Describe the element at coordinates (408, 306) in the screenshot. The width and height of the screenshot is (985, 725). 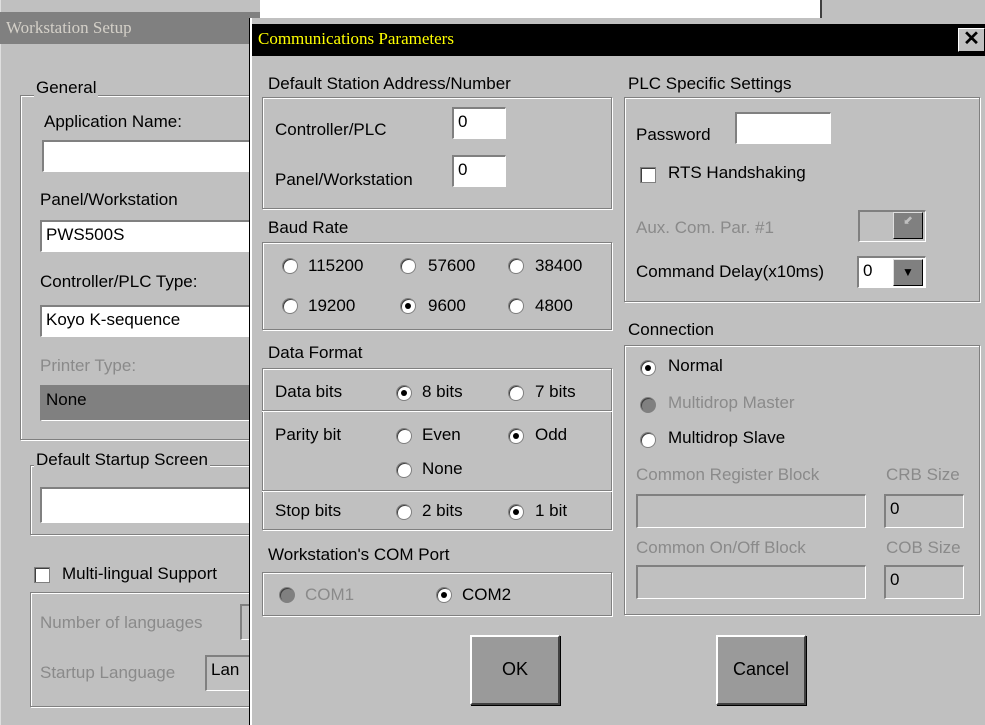
I see `baud-9600-radio` at that location.